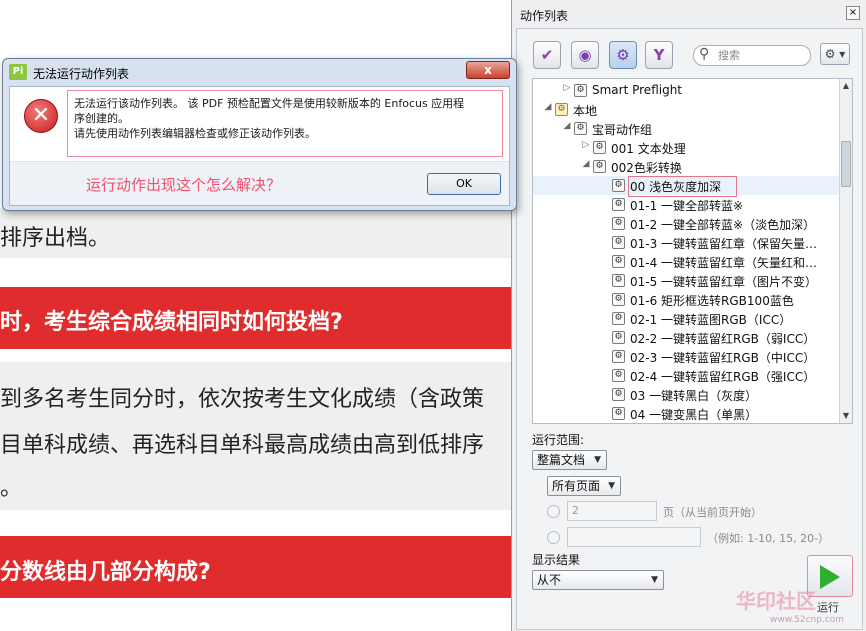  I want to click on question-annotation: 运行动作出现这个怎么解决？, so click(184, 185).